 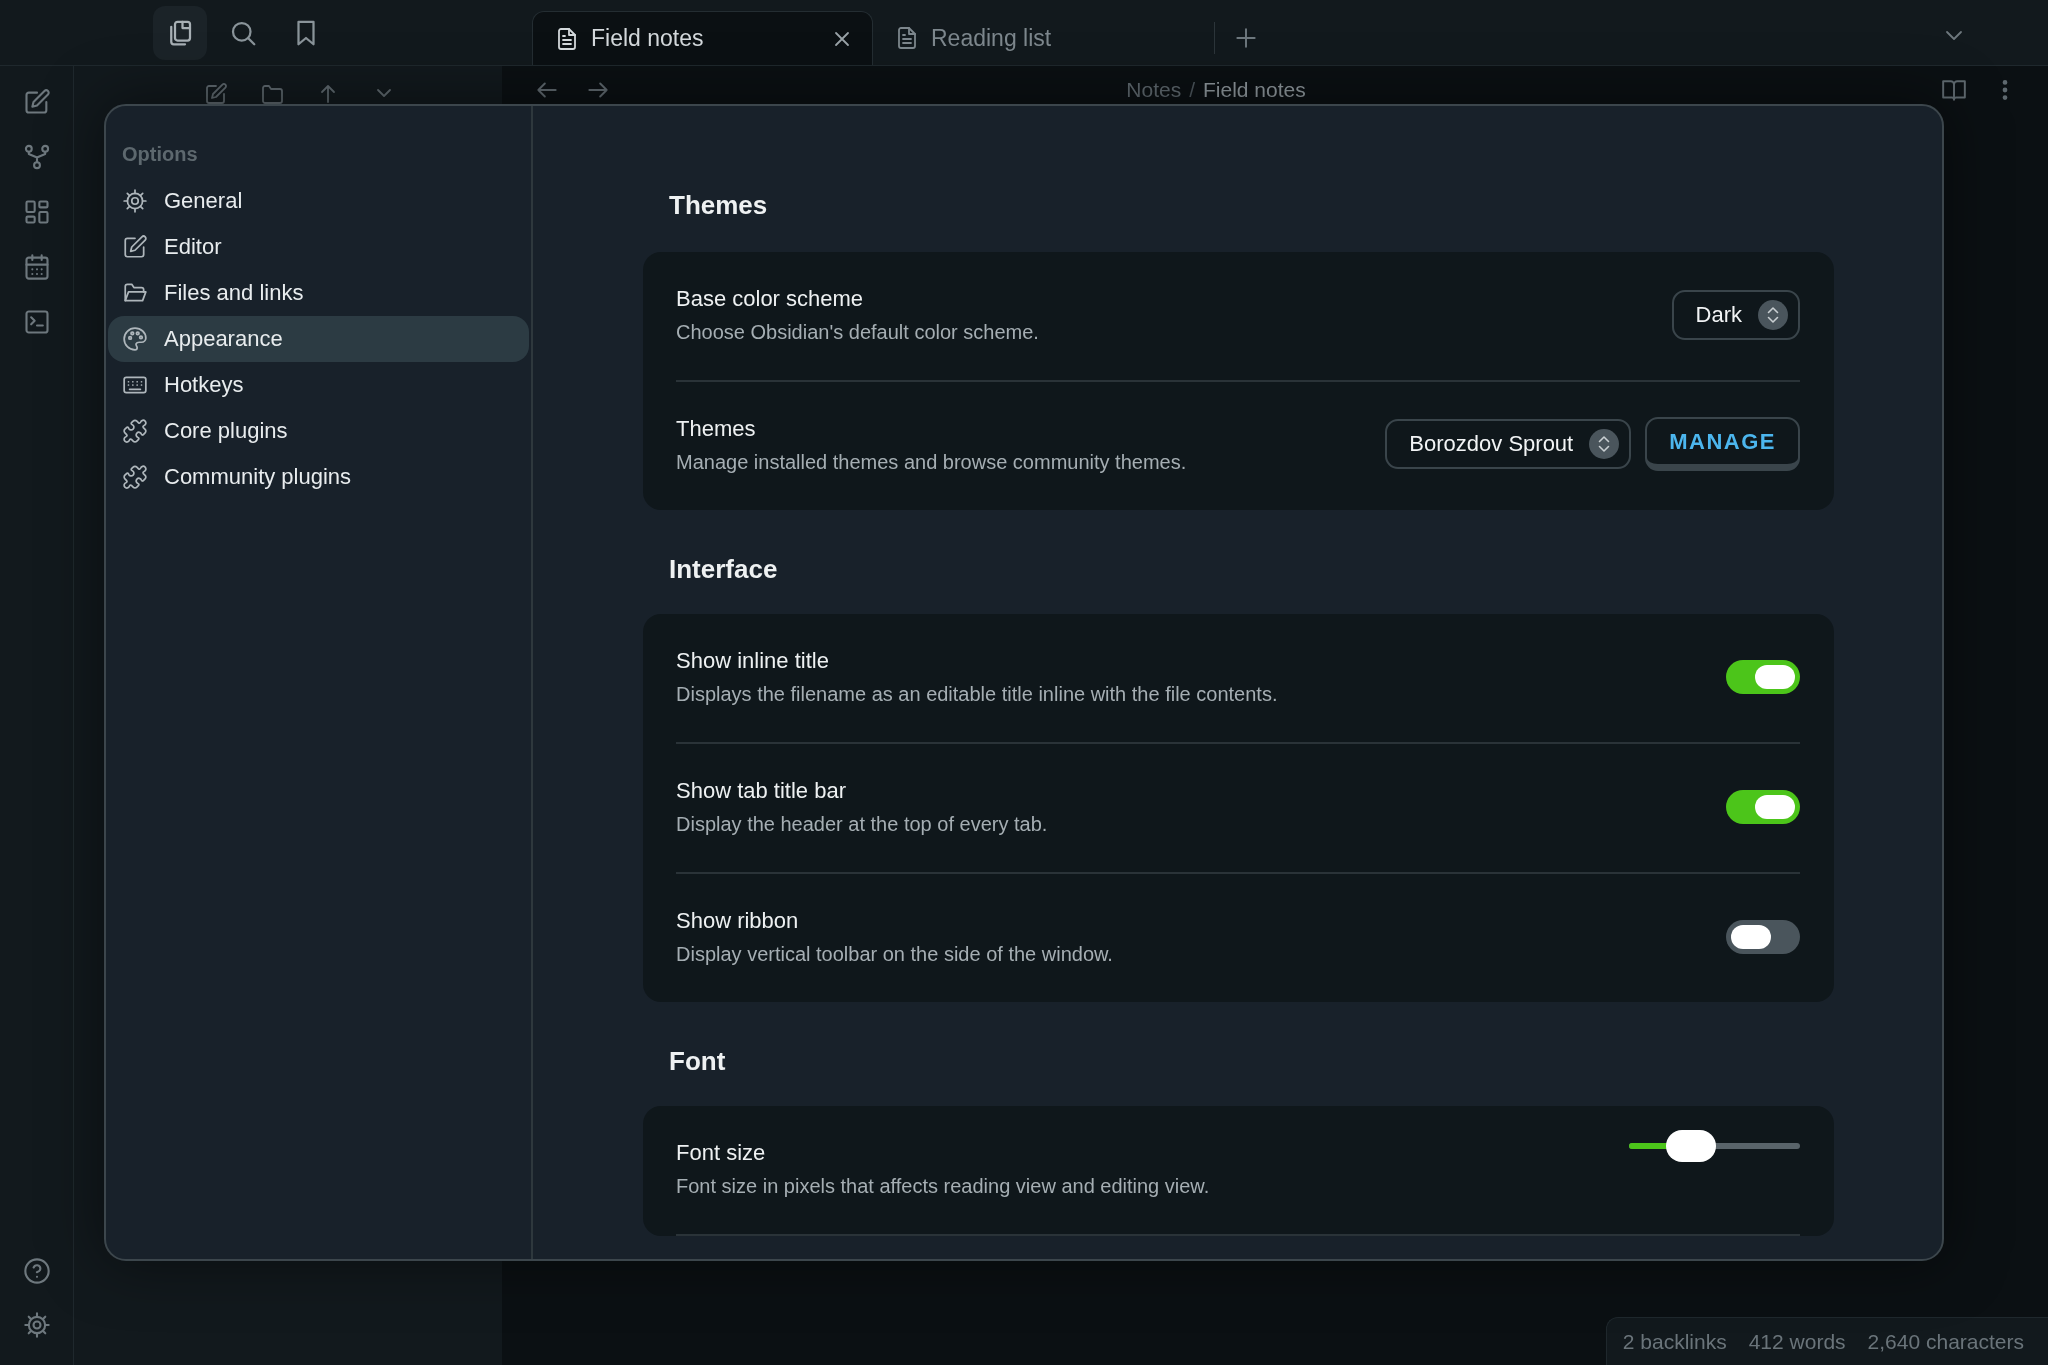 What do you see at coordinates (318, 293) in the screenshot?
I see `sidebar-item: Files and links` at bounding box center [318, 293].